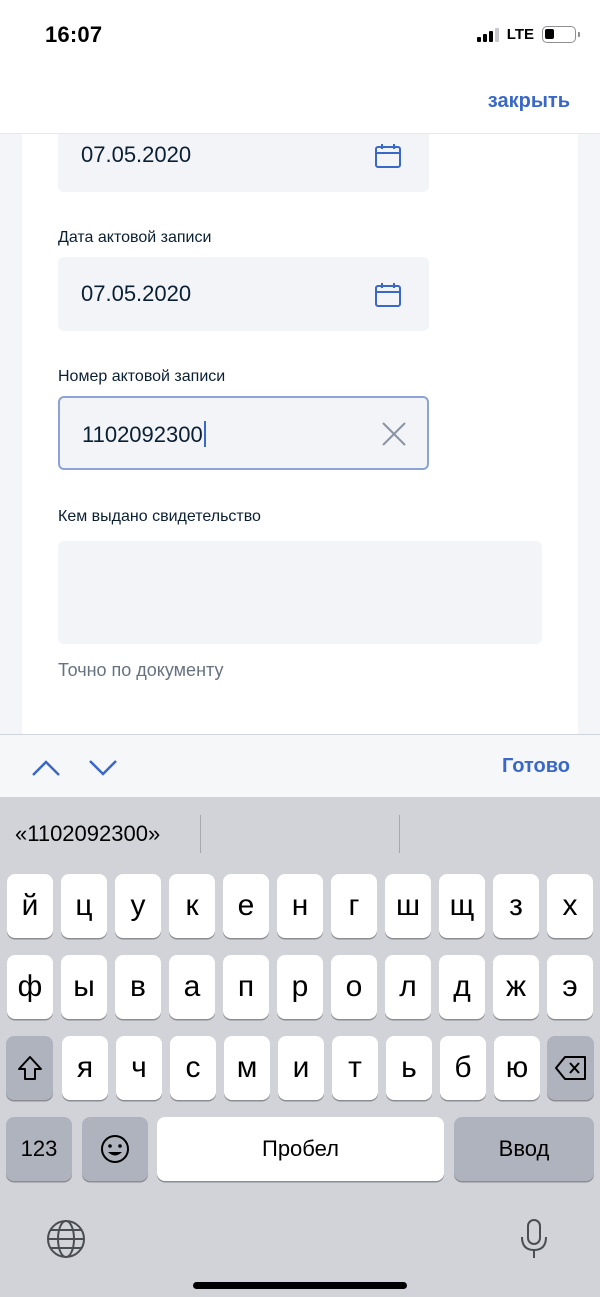 The width and height of the screenshot is (600, 1297). Describe the element at coordinates (534, 1239) in the screenshot. I see `microphone-icon` at that location.